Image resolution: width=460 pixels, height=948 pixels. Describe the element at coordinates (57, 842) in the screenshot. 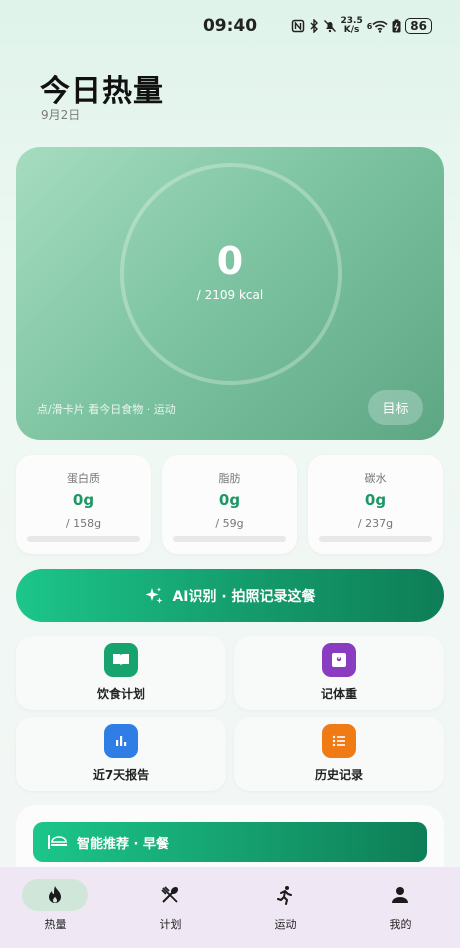

I see `breakfast-icon` at that location.